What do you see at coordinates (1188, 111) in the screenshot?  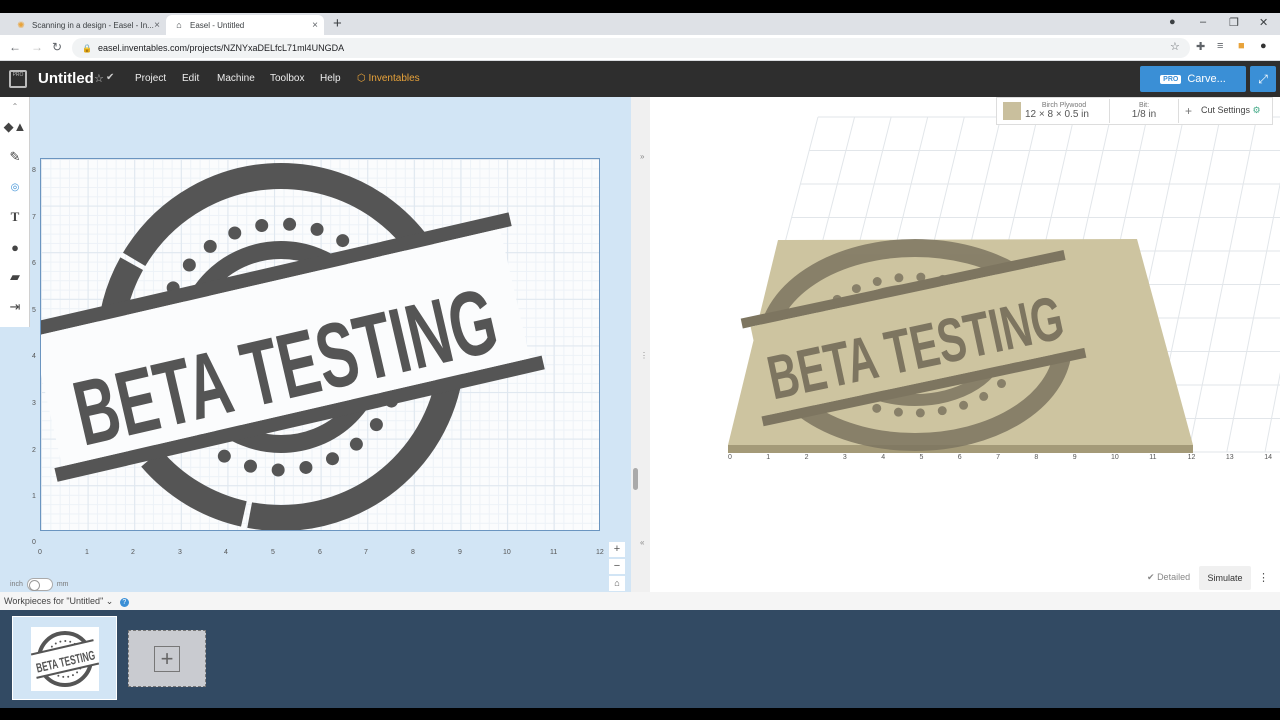 I see `add-bit-button: +` at bounding box center [1188, 111].